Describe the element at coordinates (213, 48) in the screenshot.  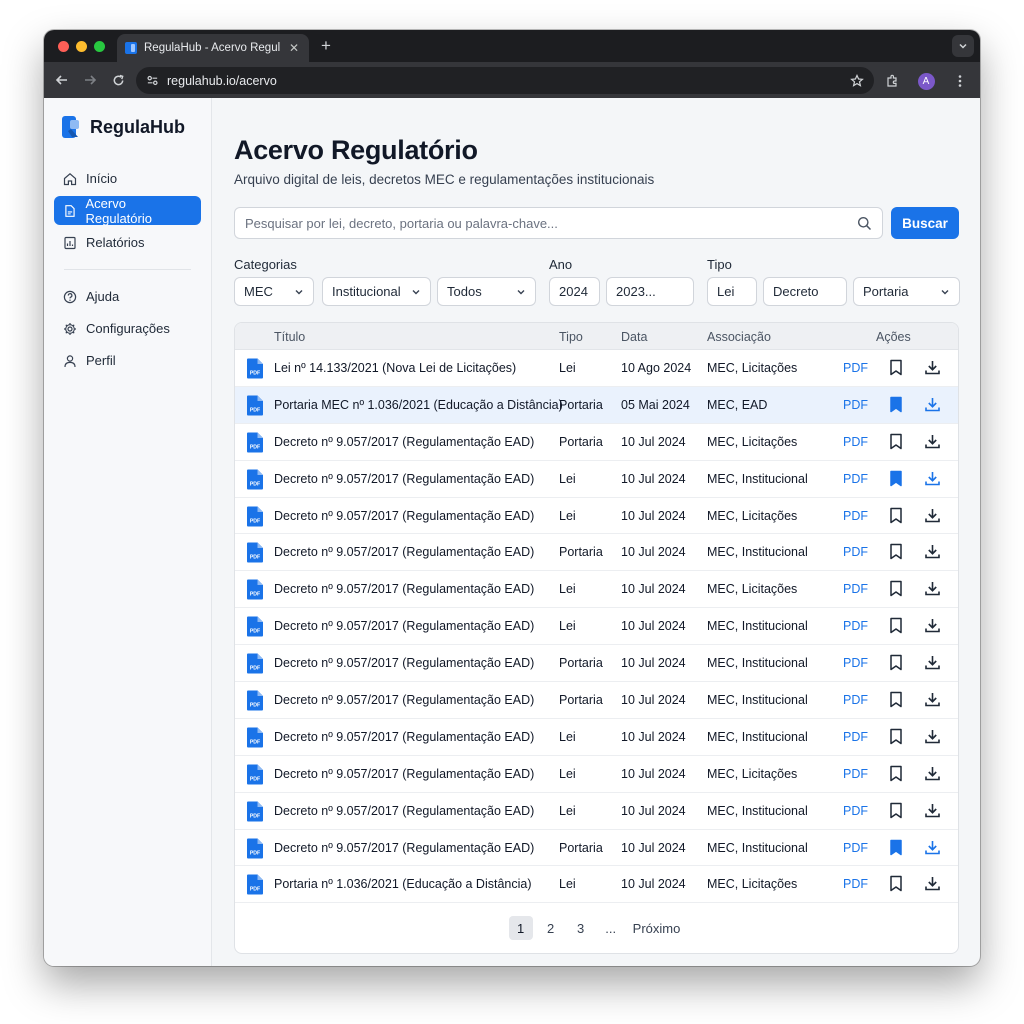
I see `browser-tab: RegulaHub - Acervo Regulatório ✕` at that location.